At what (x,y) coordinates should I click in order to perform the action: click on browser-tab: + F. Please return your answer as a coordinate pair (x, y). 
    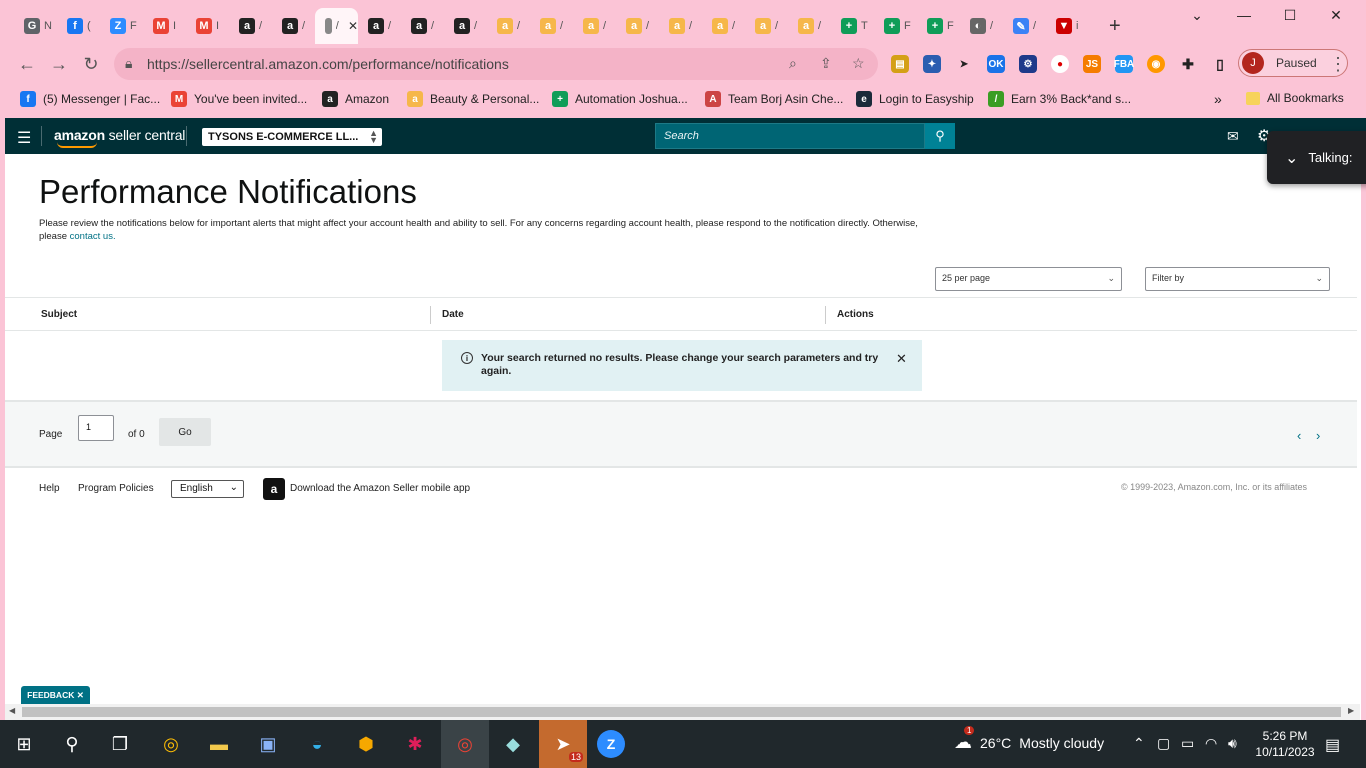
    Looking at the image, I should click on (938, 26).